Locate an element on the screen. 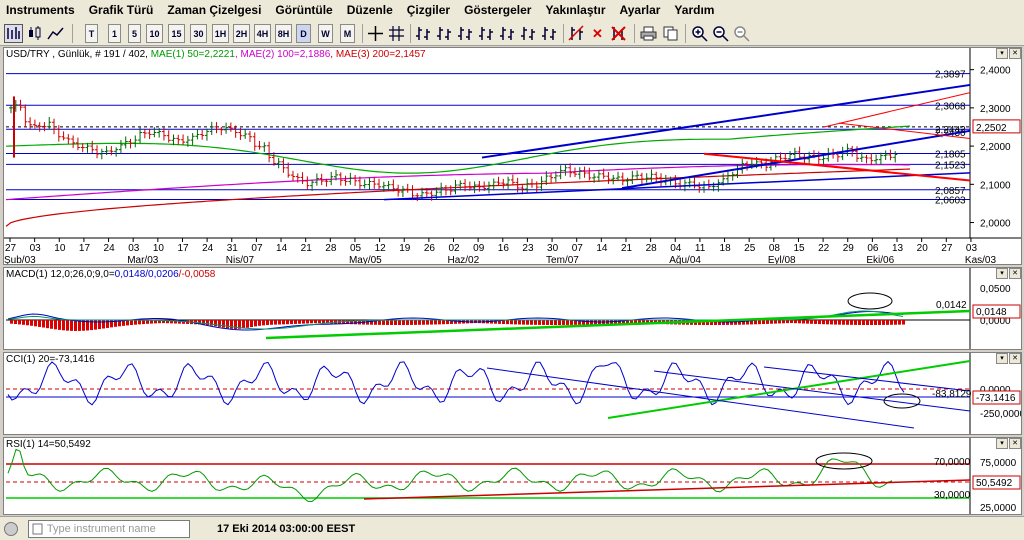  menu-settings: Ayarlar is located at coordinates (640, 10).